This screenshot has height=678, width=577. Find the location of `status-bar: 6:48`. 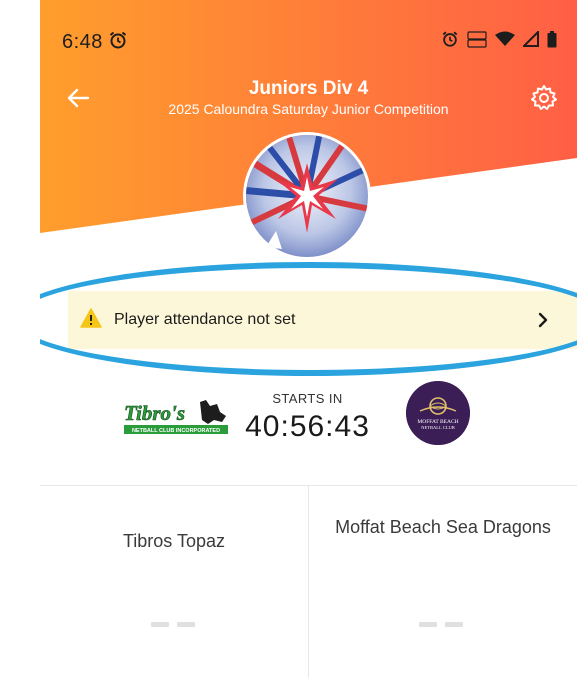

status-bar: 6:48 is located at coordinates (308, 40).